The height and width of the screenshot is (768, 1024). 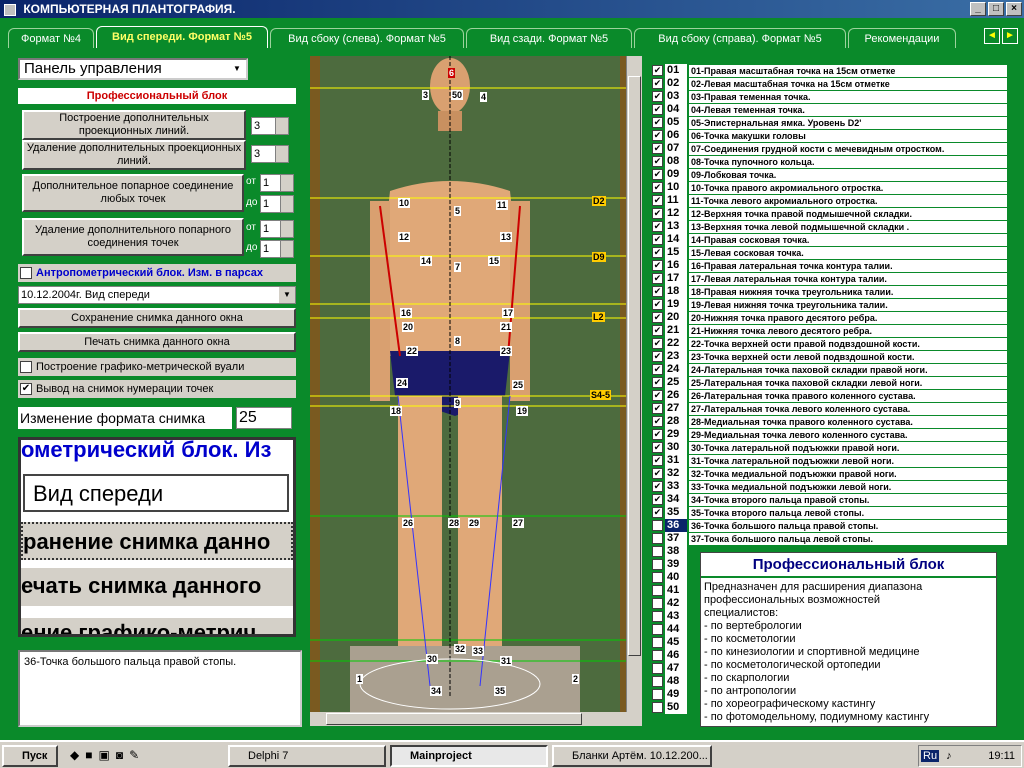 What do you see at coordinates (676, 239) in the screenshot?
I see `point-number: 14` at bounding box center [676, 239].